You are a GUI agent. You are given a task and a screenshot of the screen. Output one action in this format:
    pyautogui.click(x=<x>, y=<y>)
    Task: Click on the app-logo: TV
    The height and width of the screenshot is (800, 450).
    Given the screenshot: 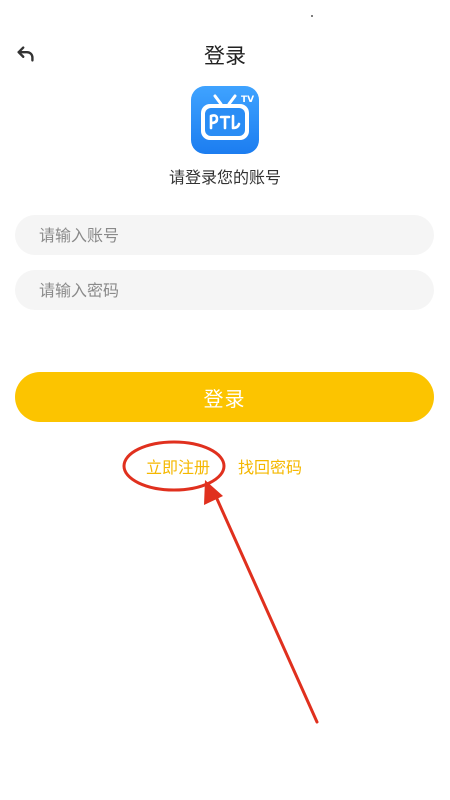 What is the action you would take?
    pyautogui.click(x=225, y=120)
    